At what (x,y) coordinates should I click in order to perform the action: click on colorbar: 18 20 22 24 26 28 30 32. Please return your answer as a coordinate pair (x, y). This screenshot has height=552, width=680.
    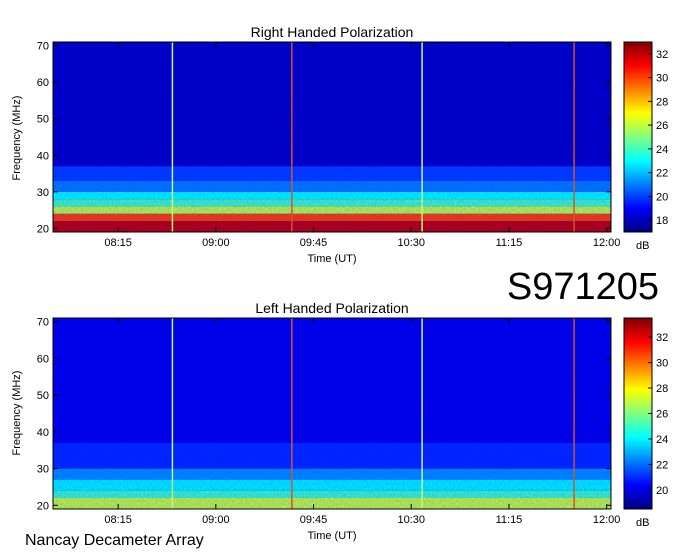
    Looking at the image, I should click on (645, 137).